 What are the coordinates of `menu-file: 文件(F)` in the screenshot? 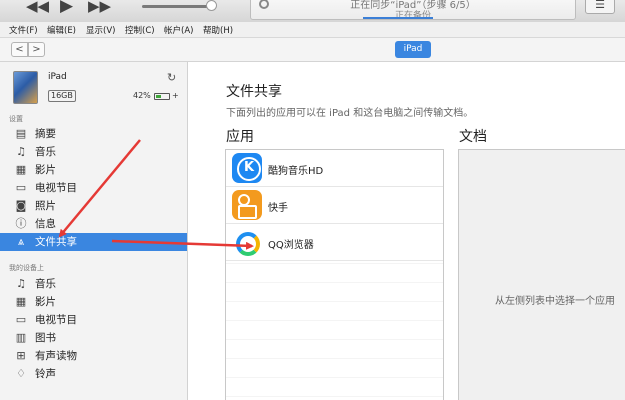 It's located at (23, 30).